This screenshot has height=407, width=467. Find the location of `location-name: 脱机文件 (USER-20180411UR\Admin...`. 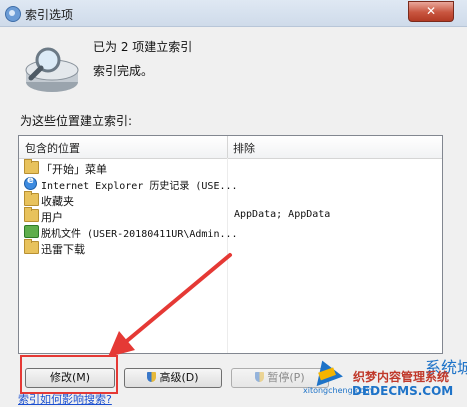

location-name: 脱机文件 (USER-20180411UR\Admin... is located at coordinates (139, 234).